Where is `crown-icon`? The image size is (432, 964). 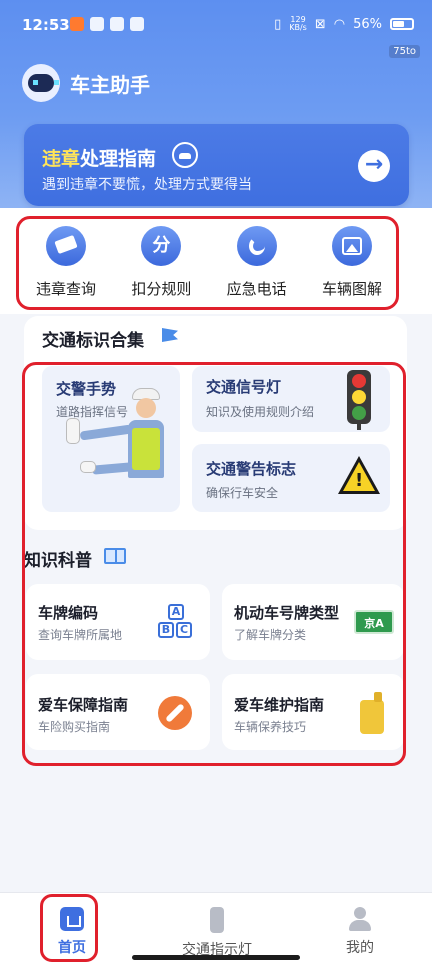
crown-icon is located at coordinates (97, 24).